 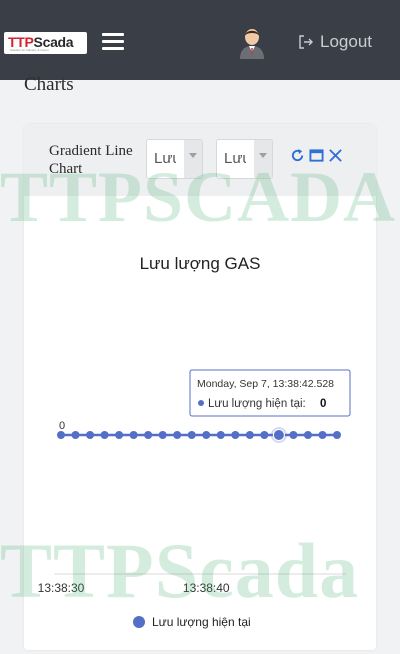 What do you see at coordinates (265, 384) in the screenshot?
I see `tooltip-date: Monday, Sep 7, 13:38:42.528` at bounding box center [265, 384].